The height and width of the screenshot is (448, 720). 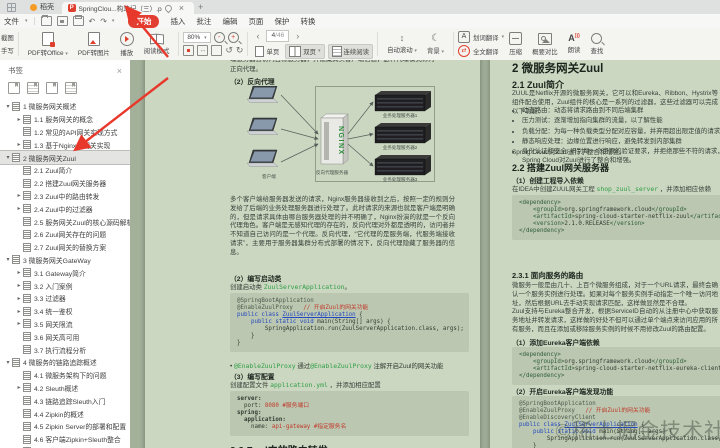 I want to click on tab-protect: 保护, so click(x=281, y=21).